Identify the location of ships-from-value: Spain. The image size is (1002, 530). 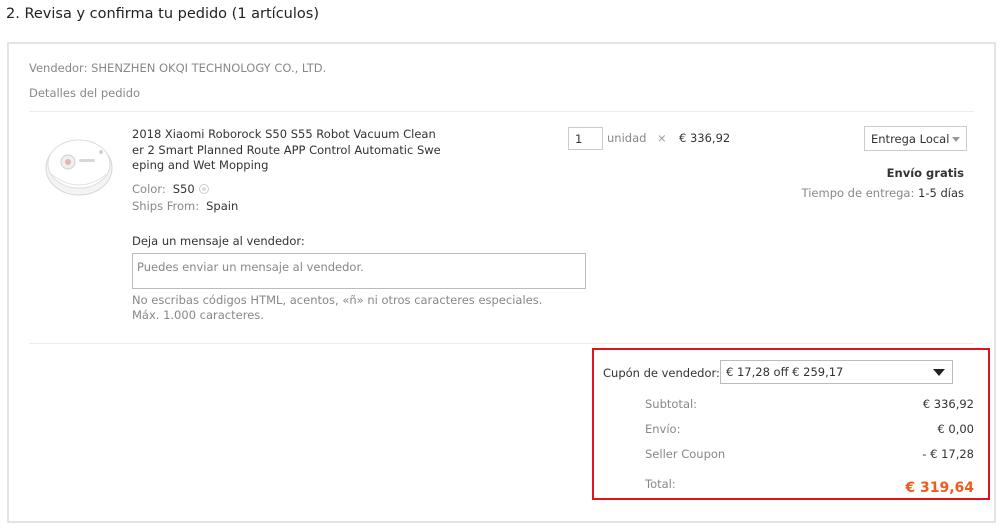
(222, 206).